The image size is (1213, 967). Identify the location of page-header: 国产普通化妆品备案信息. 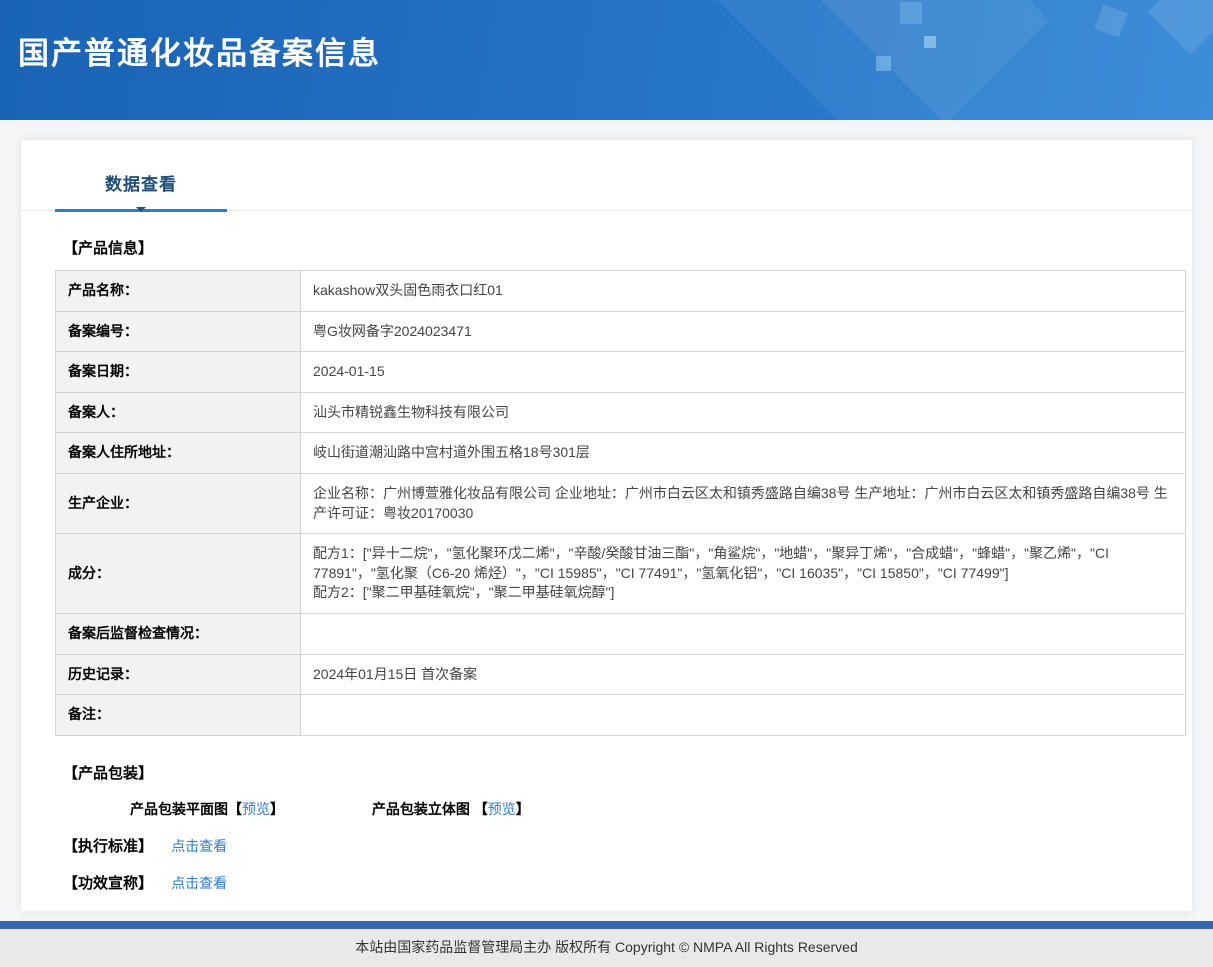
(606, 60).